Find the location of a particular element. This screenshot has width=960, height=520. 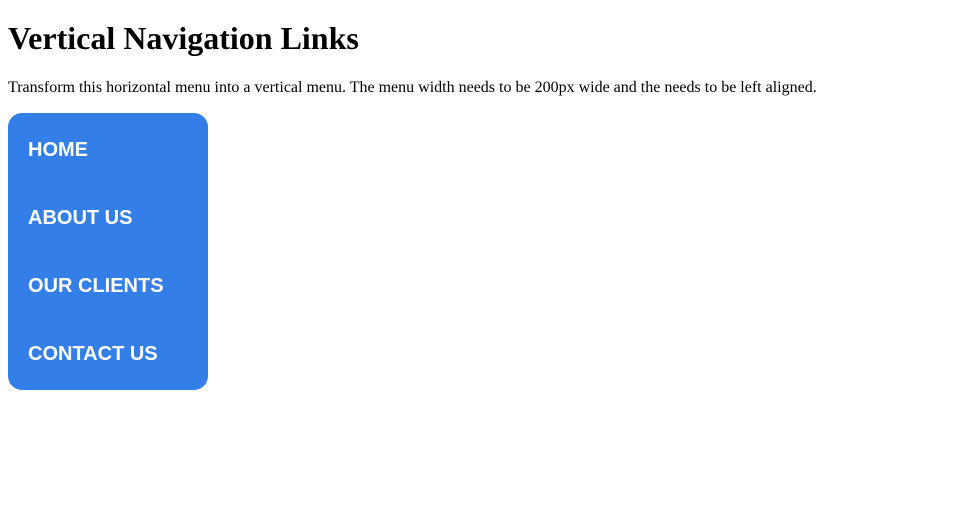

nav-item-our-clients: OUR CLIENTS is located at coordinates (108, 283).